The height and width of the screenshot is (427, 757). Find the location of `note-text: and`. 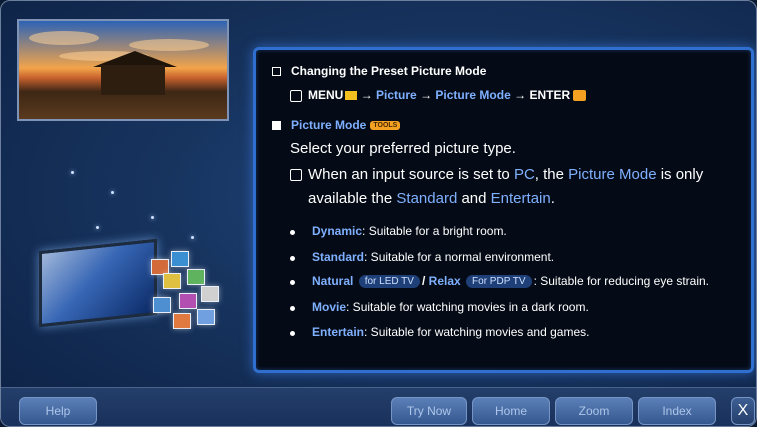

note-text: and is located at coordinates (474, 198).